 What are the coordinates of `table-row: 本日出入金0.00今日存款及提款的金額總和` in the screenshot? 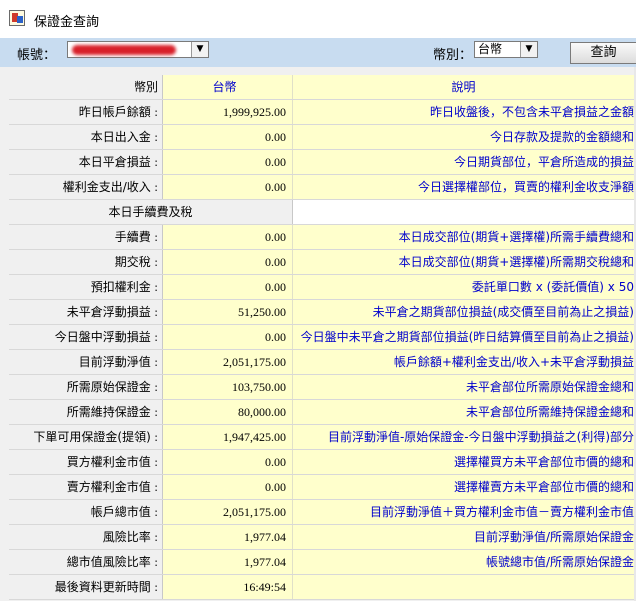 It's located at (322, 137).